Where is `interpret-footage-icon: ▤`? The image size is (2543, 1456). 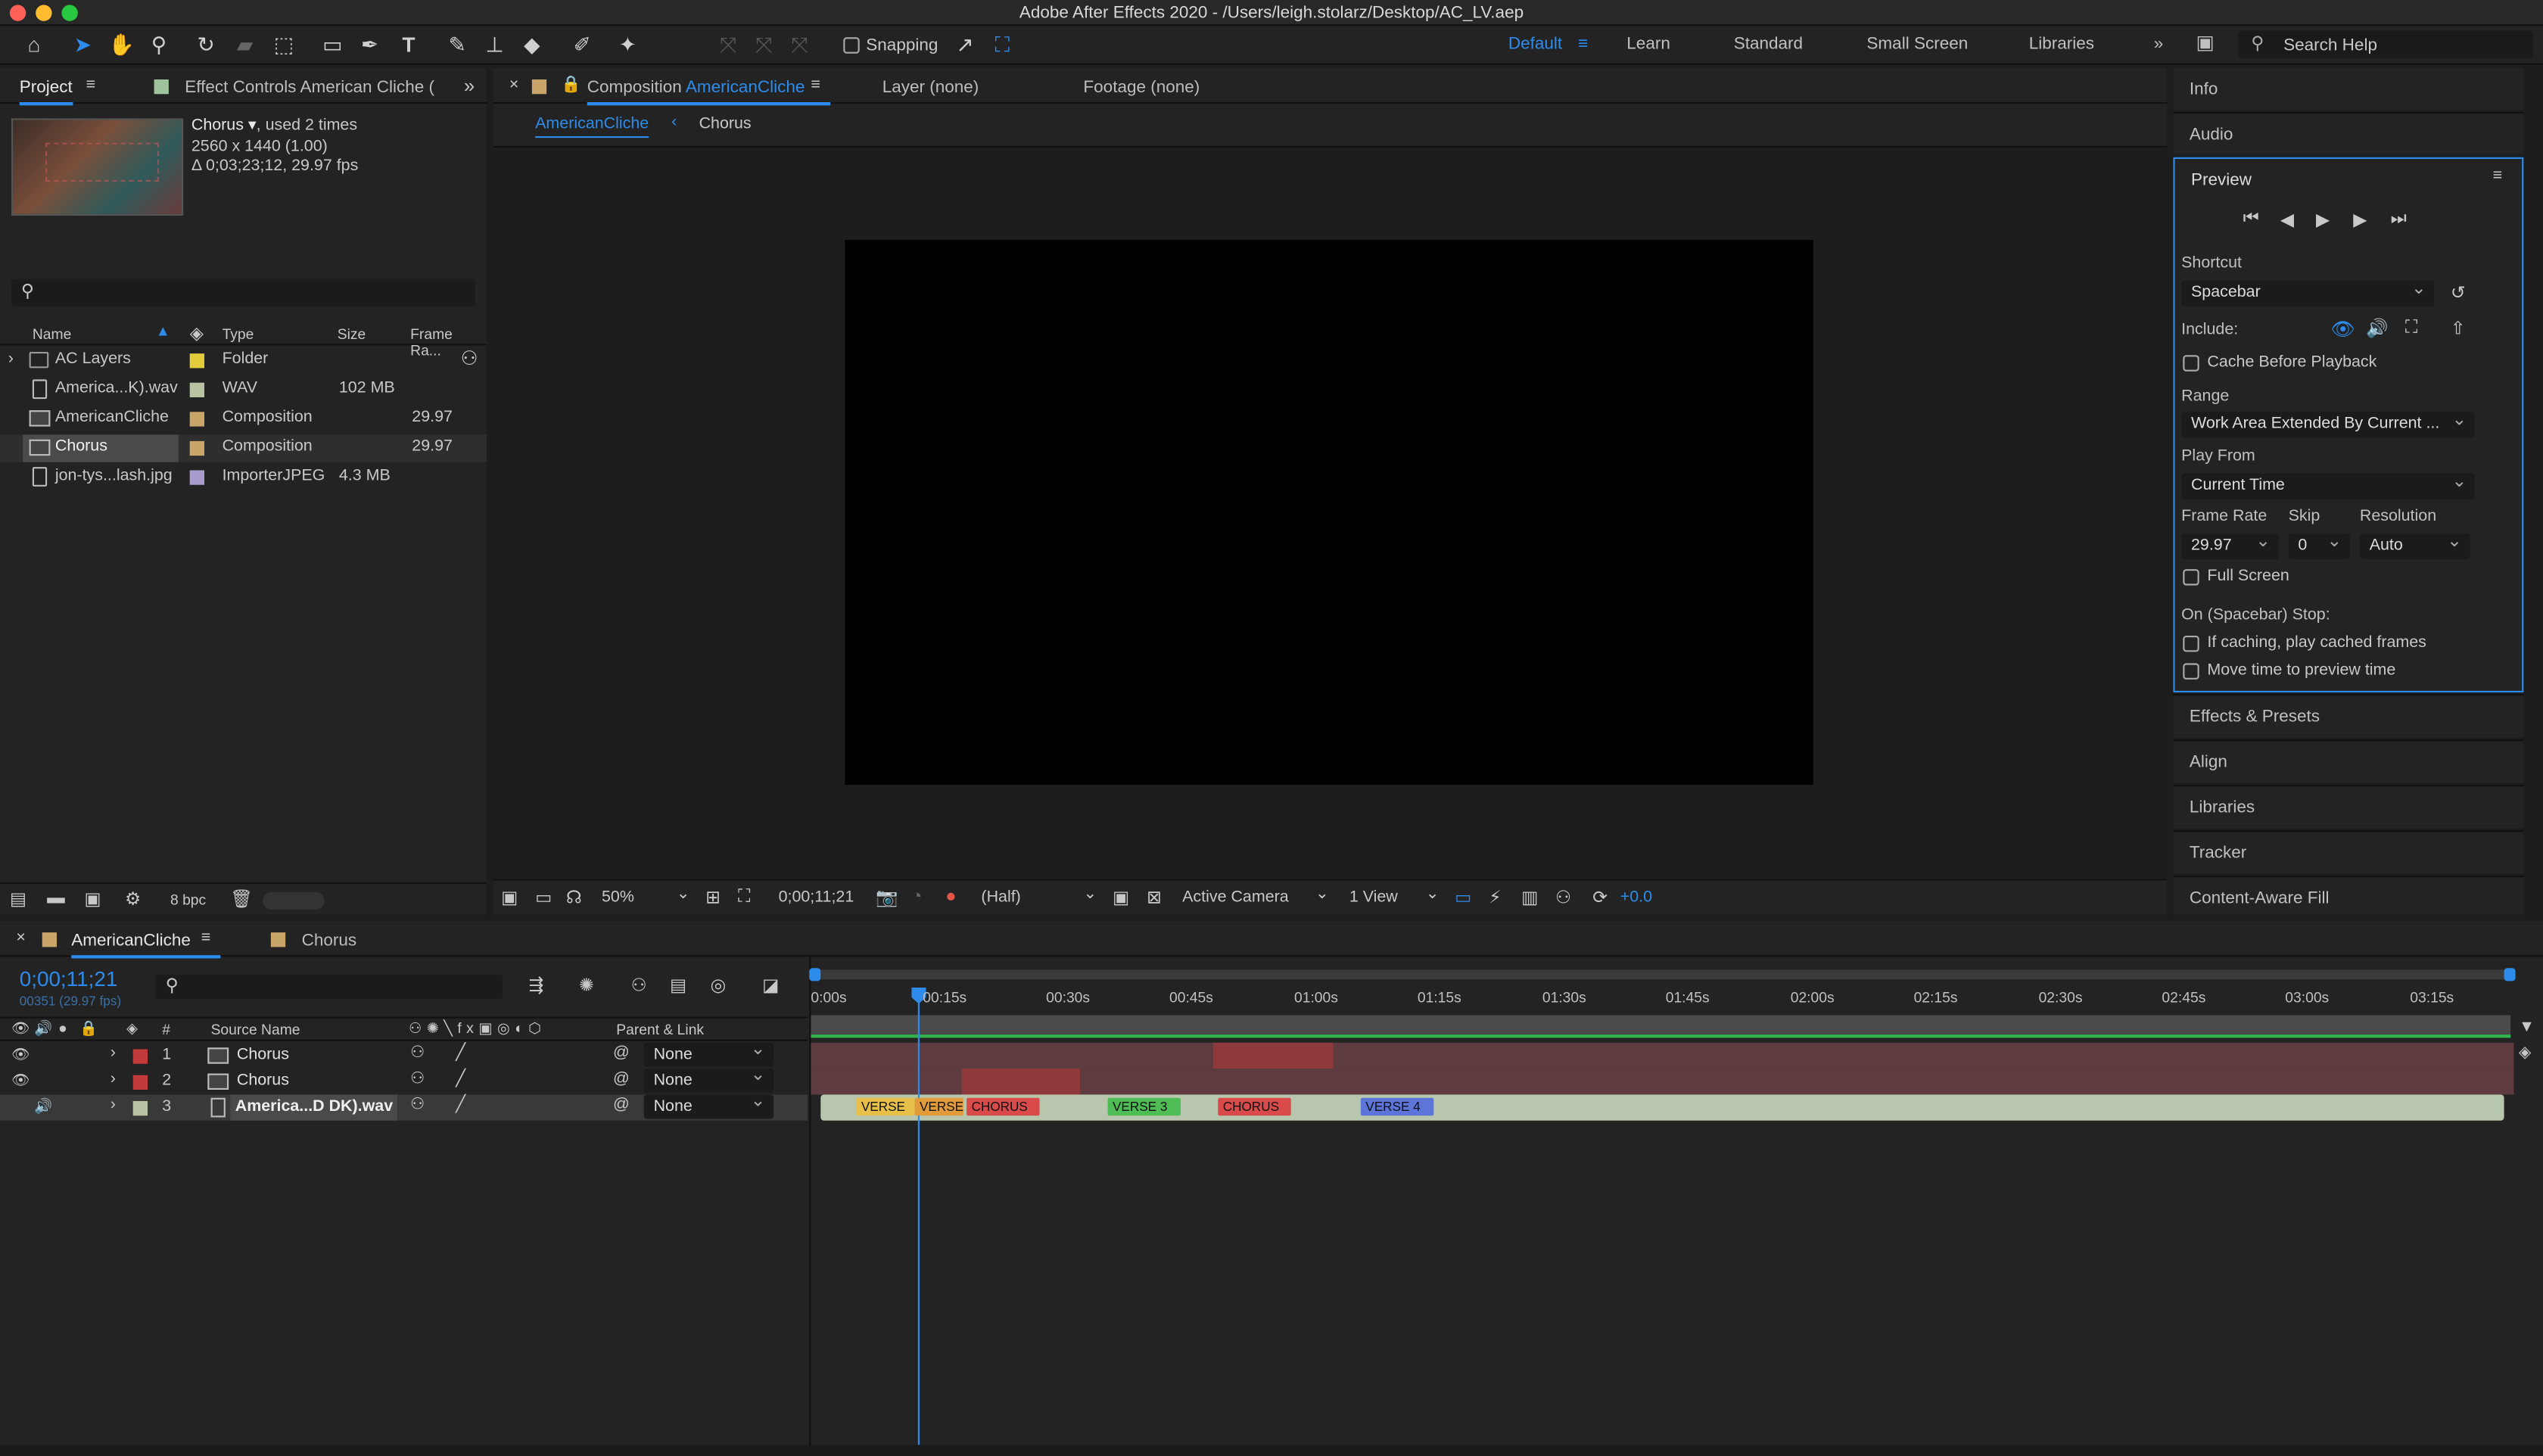
interpret-footage-icon: ▤ is located at coordinates (18, 899).